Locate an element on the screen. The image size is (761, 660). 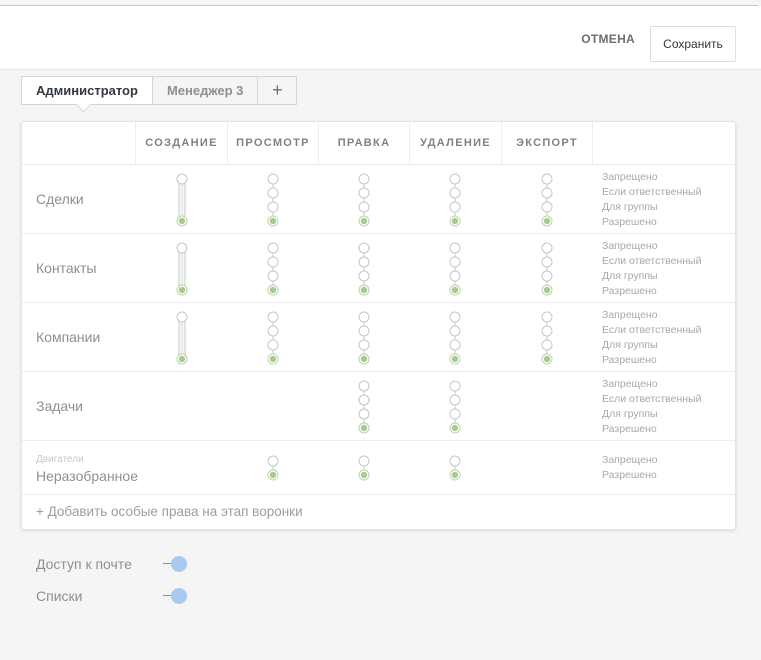
column-header-create: СОЗДАНИЕ is located at coordinates (181, 143).